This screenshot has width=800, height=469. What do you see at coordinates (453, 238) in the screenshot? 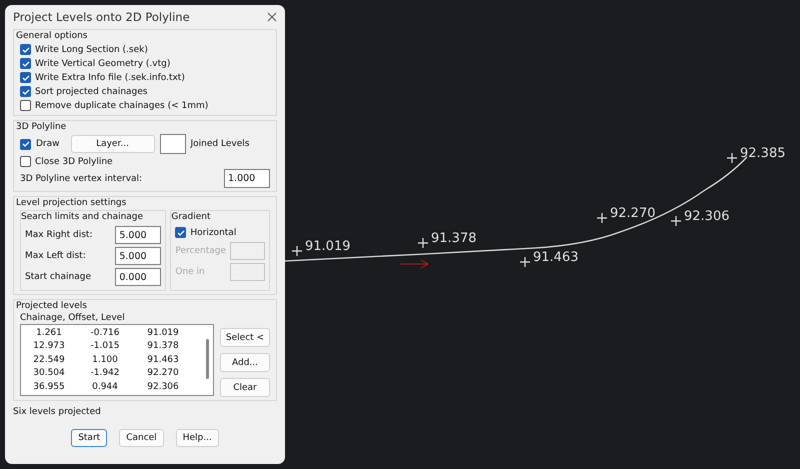
I see `level-label: 91.378` at bounding box center [453, 238].